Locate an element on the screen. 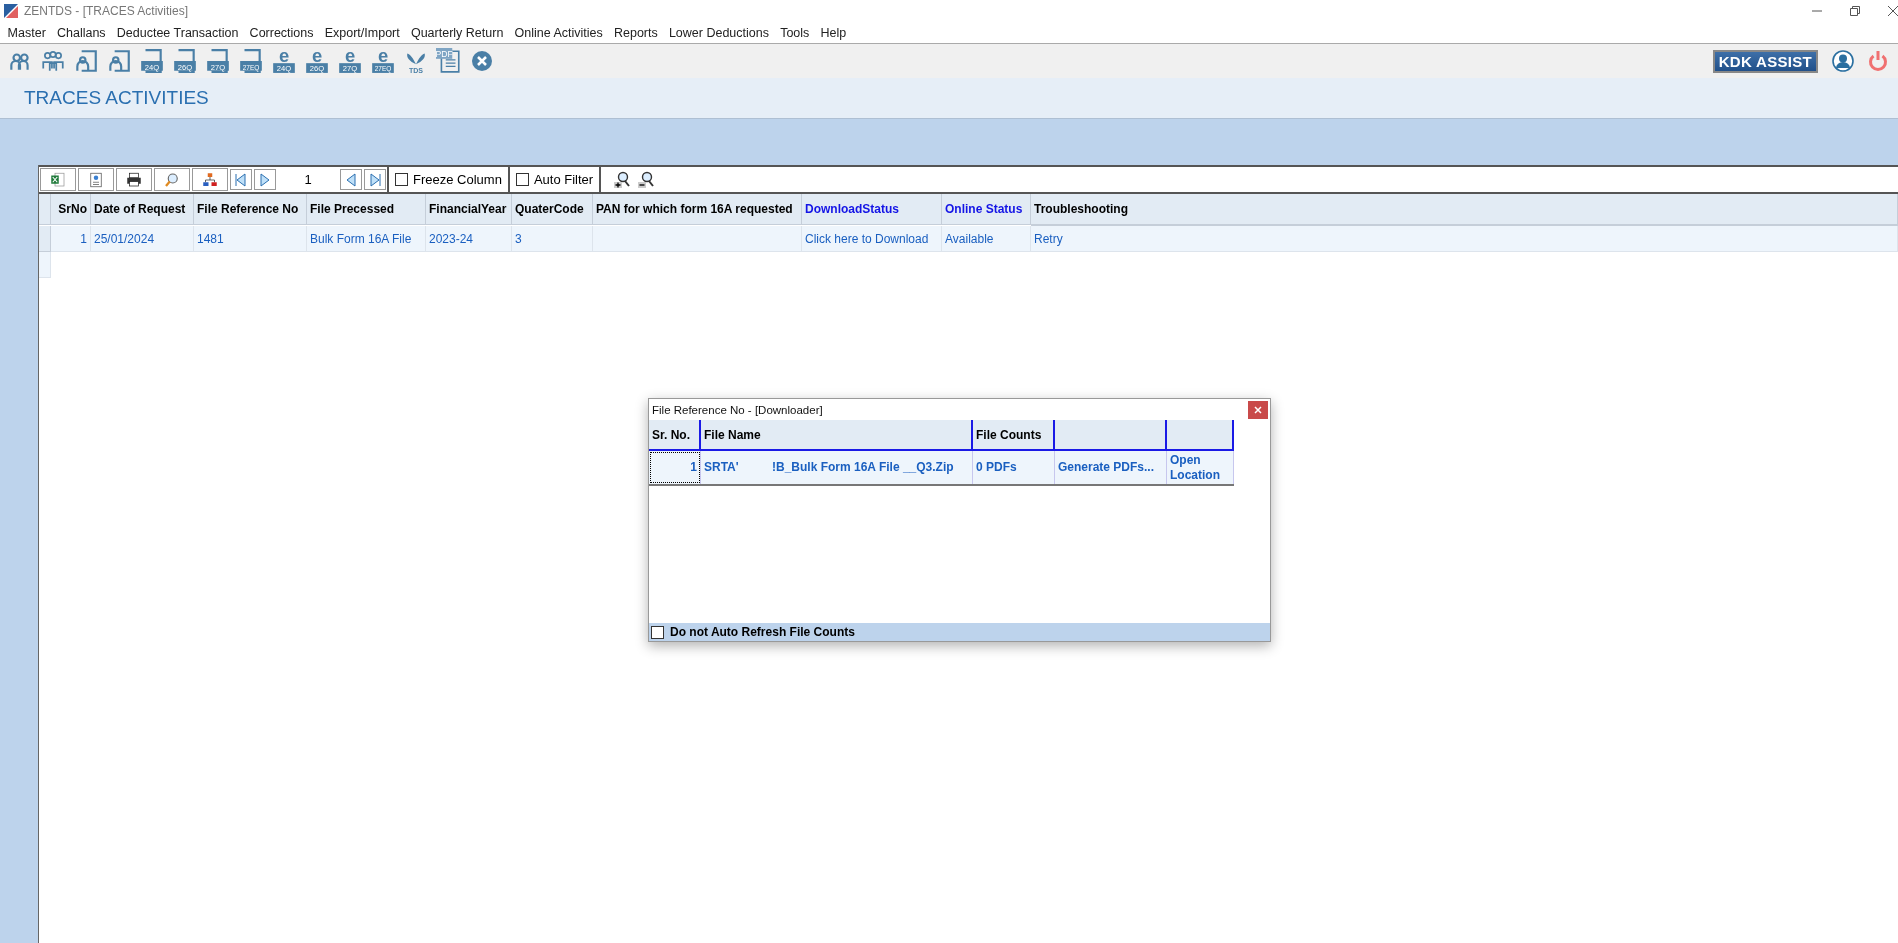 The width and height of the screenshot is (1898, 943). first-page-icon is located at coordinates (241, 179).